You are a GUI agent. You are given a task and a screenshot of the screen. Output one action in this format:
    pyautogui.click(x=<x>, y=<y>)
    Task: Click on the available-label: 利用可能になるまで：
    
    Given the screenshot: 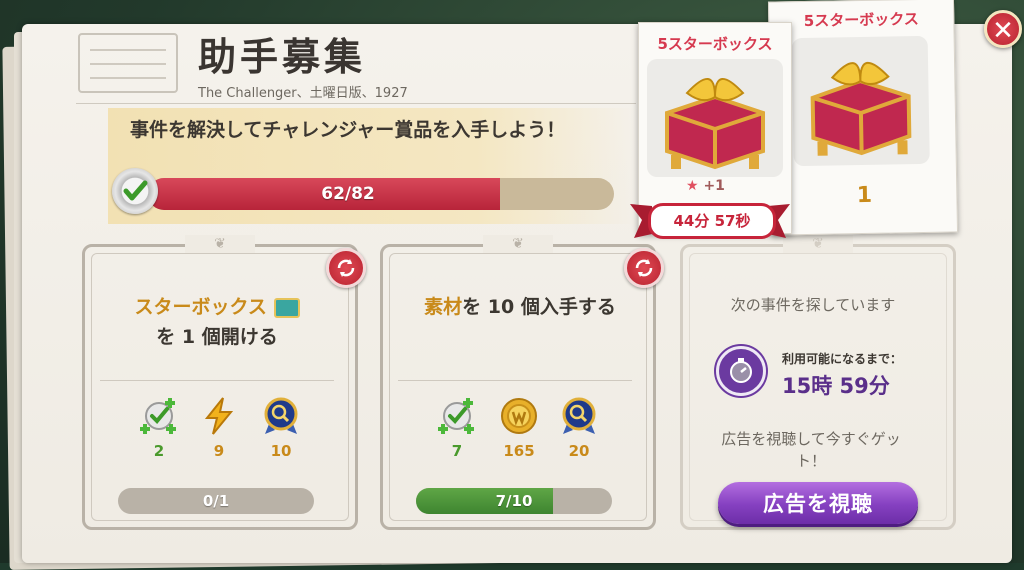 What is the action you would take?
    pyautogui.click(x=842, y=359)
    